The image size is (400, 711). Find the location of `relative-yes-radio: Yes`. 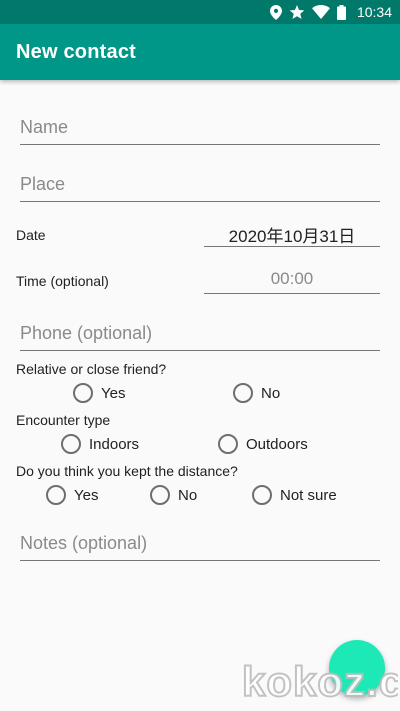

relative-yes-radio: Yes is located at coordinates (99, 393).